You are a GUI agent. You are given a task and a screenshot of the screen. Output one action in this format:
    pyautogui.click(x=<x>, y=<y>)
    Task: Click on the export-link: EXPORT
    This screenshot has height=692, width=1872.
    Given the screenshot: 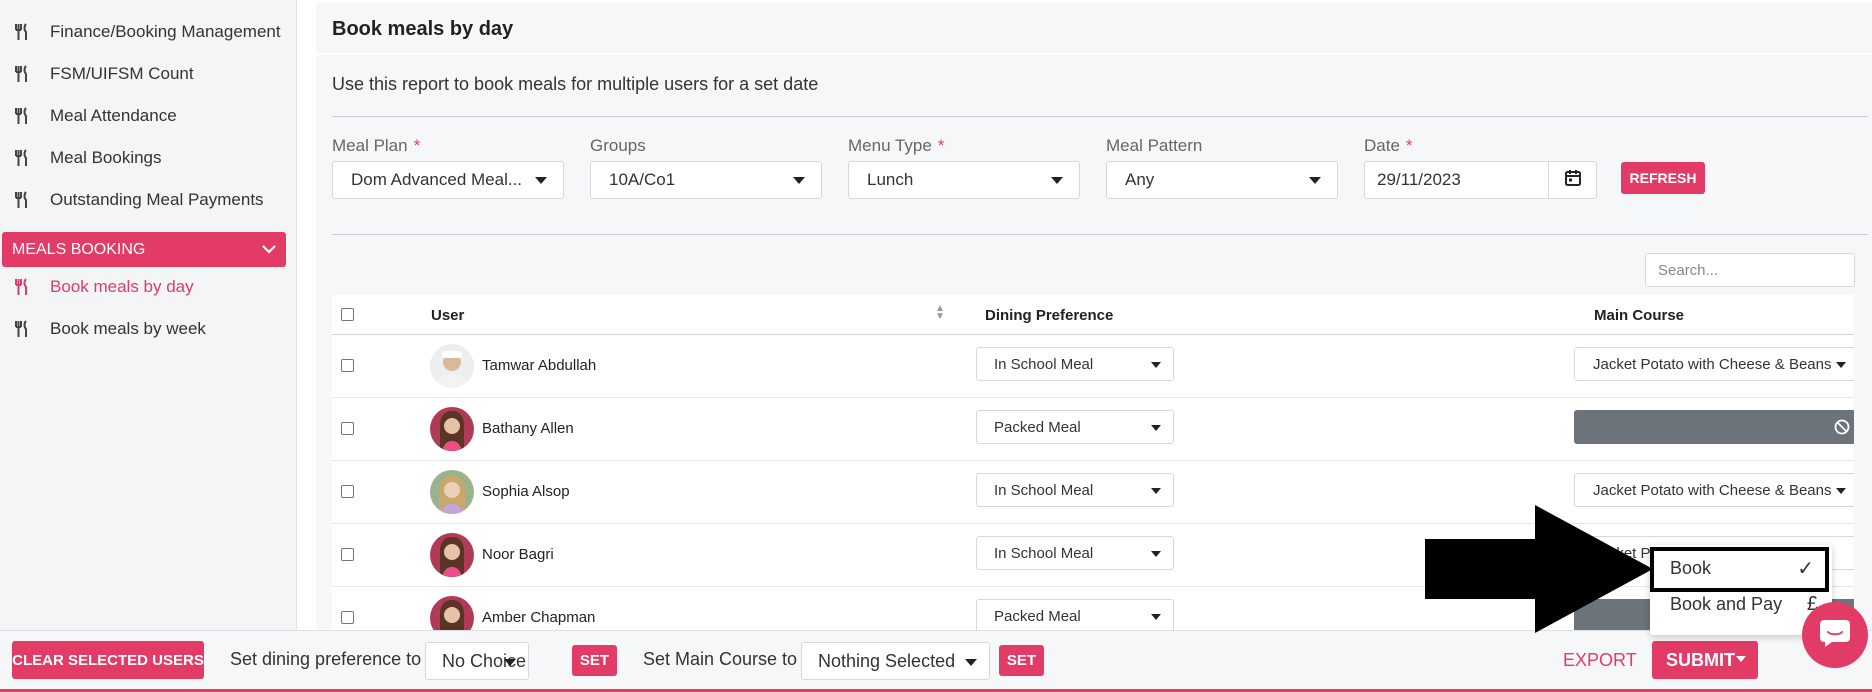 What is the action you would take?
    pyautogui.click(x=1600, y=660)
    